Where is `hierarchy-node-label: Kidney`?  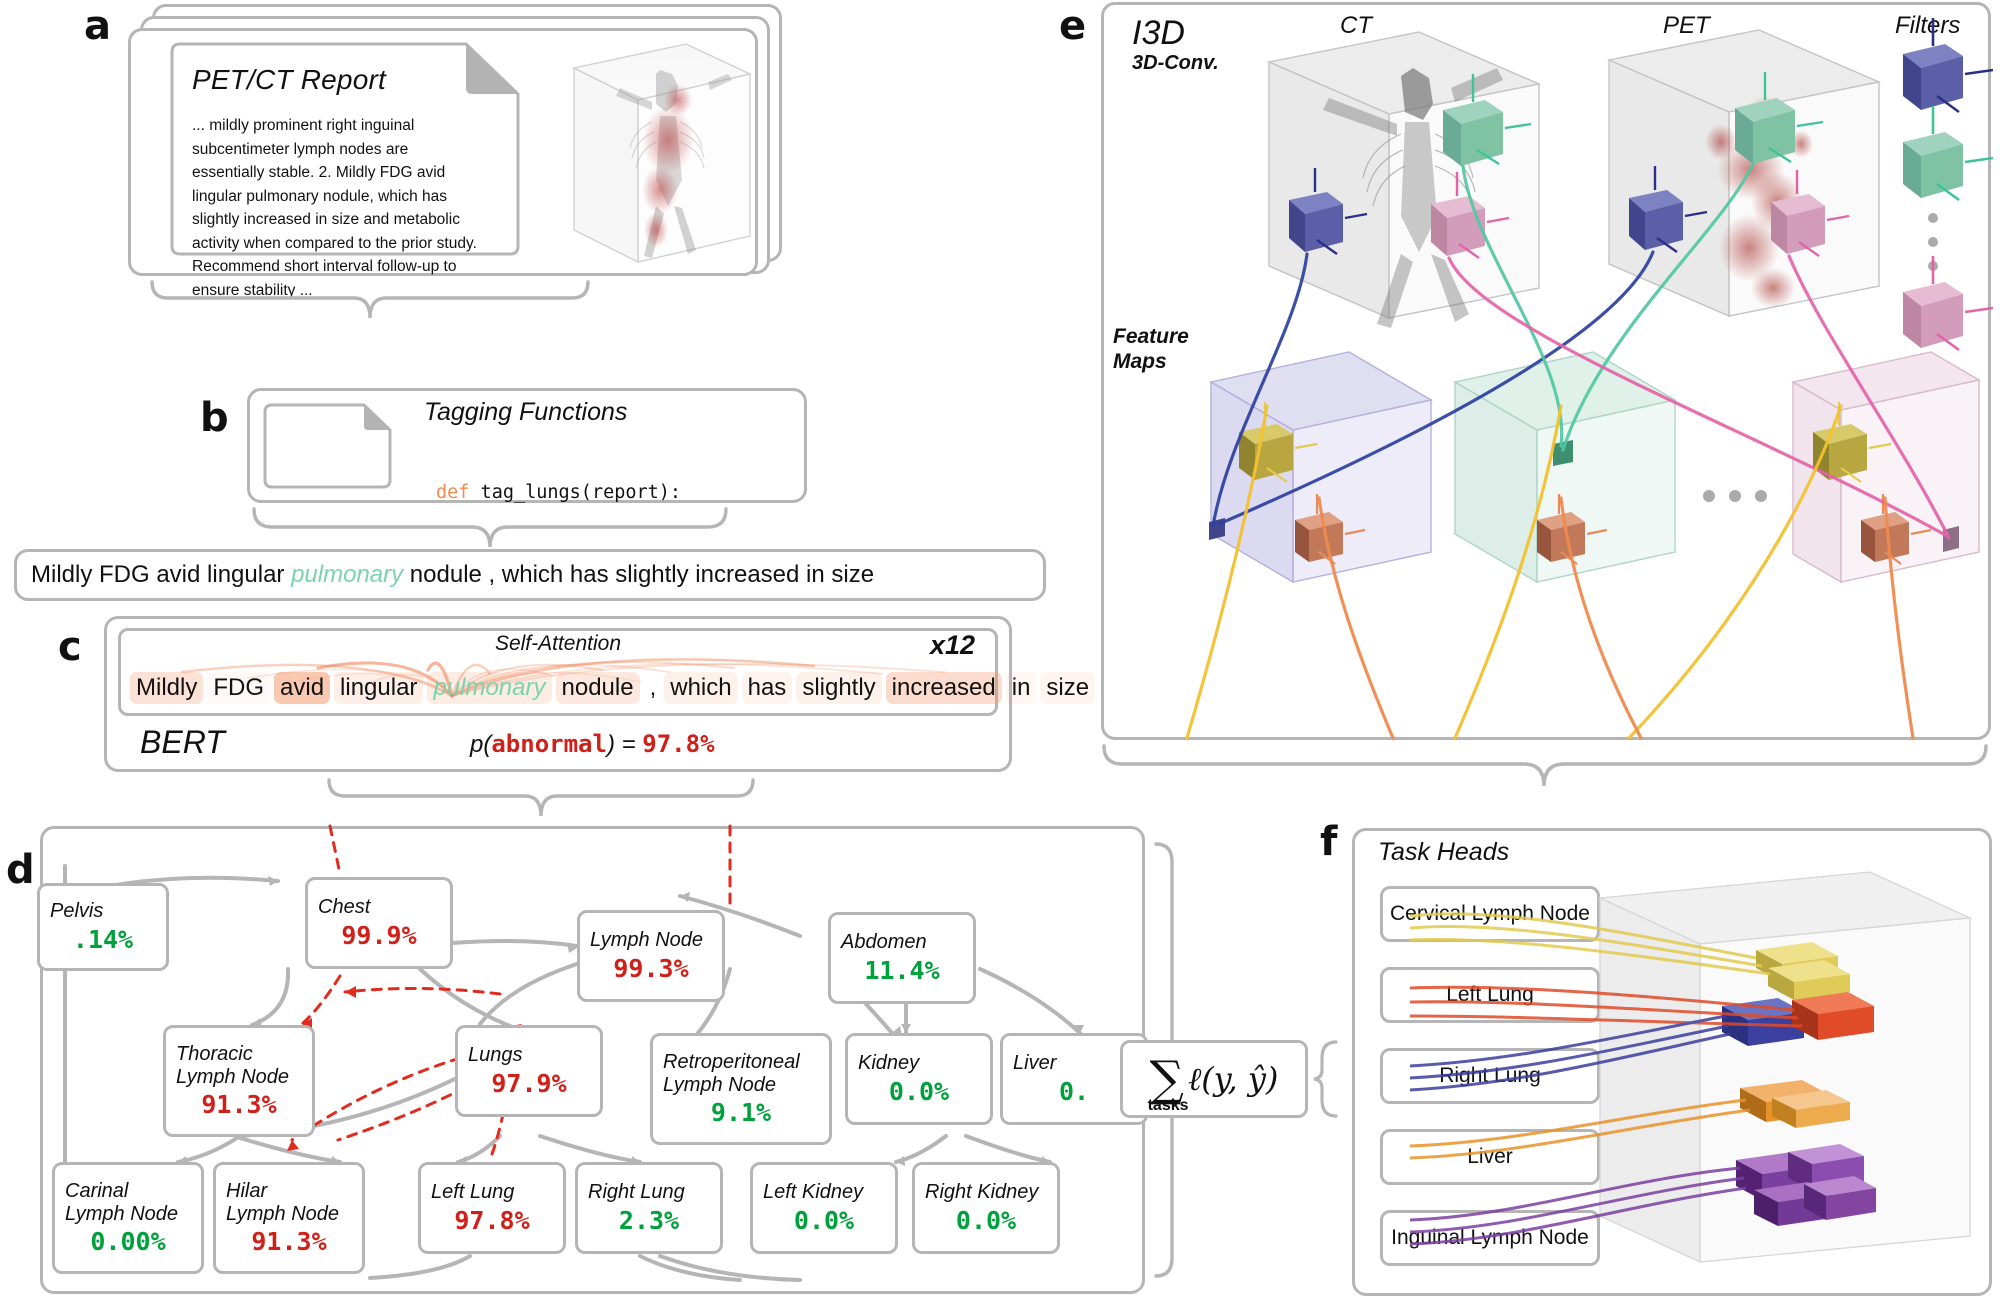 hierarchy-node-label: Kidney is located at coordinates (889, 1063).